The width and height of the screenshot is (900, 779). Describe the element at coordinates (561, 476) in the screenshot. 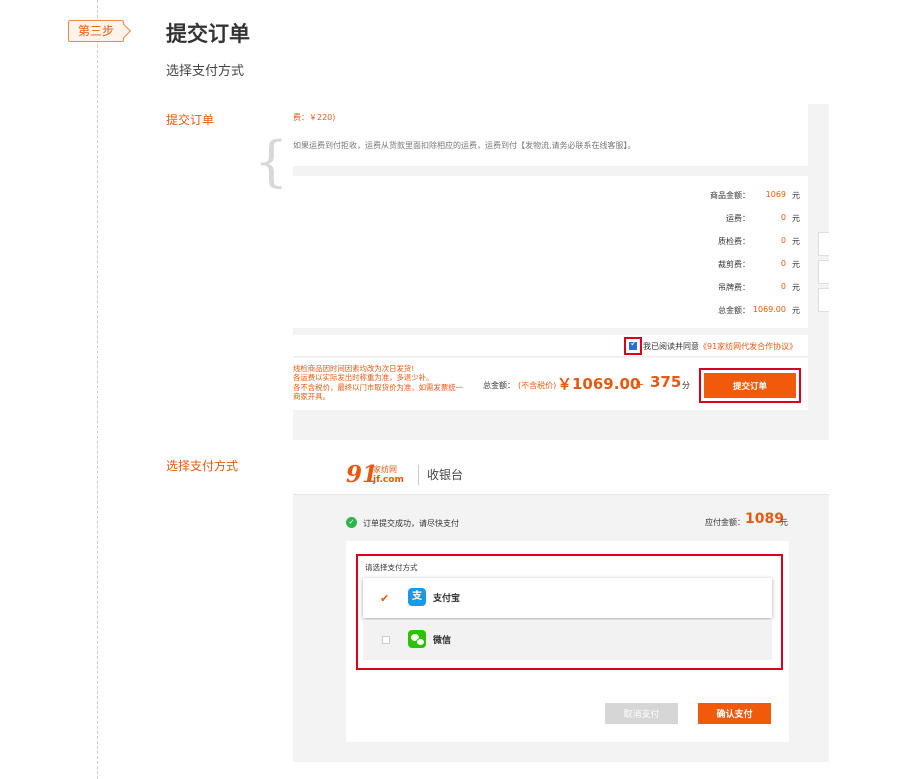

I see `cashier-header: 91 家纺网 jf.com 收银台` at that location.